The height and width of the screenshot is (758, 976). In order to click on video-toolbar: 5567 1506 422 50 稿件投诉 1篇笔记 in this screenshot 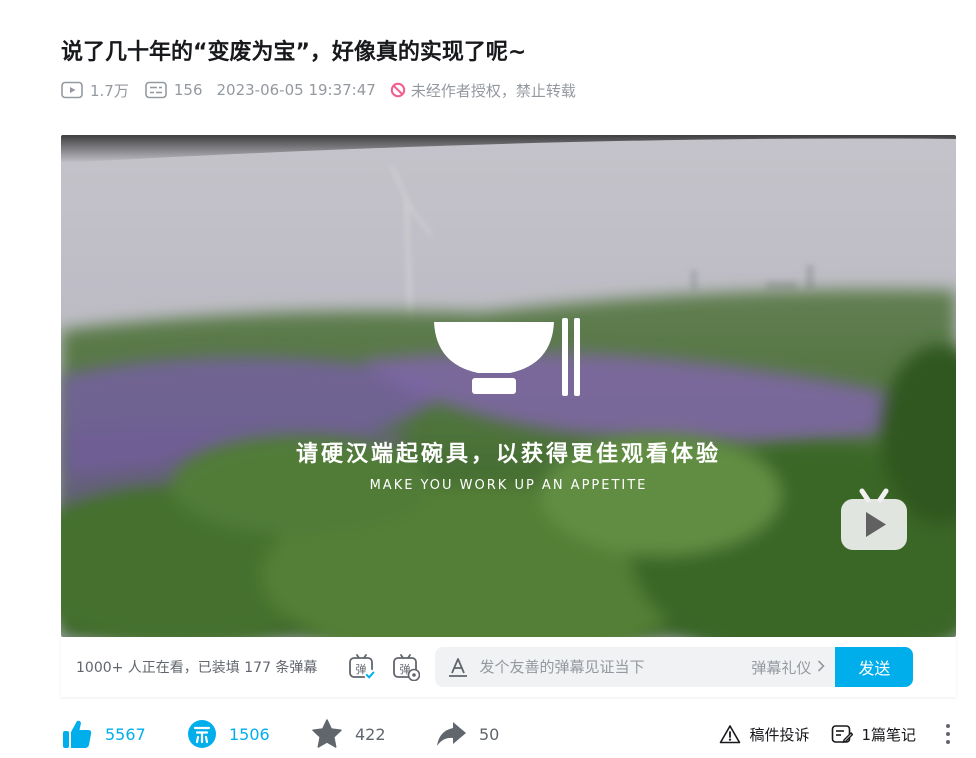, I will do `click(508, 734)`.